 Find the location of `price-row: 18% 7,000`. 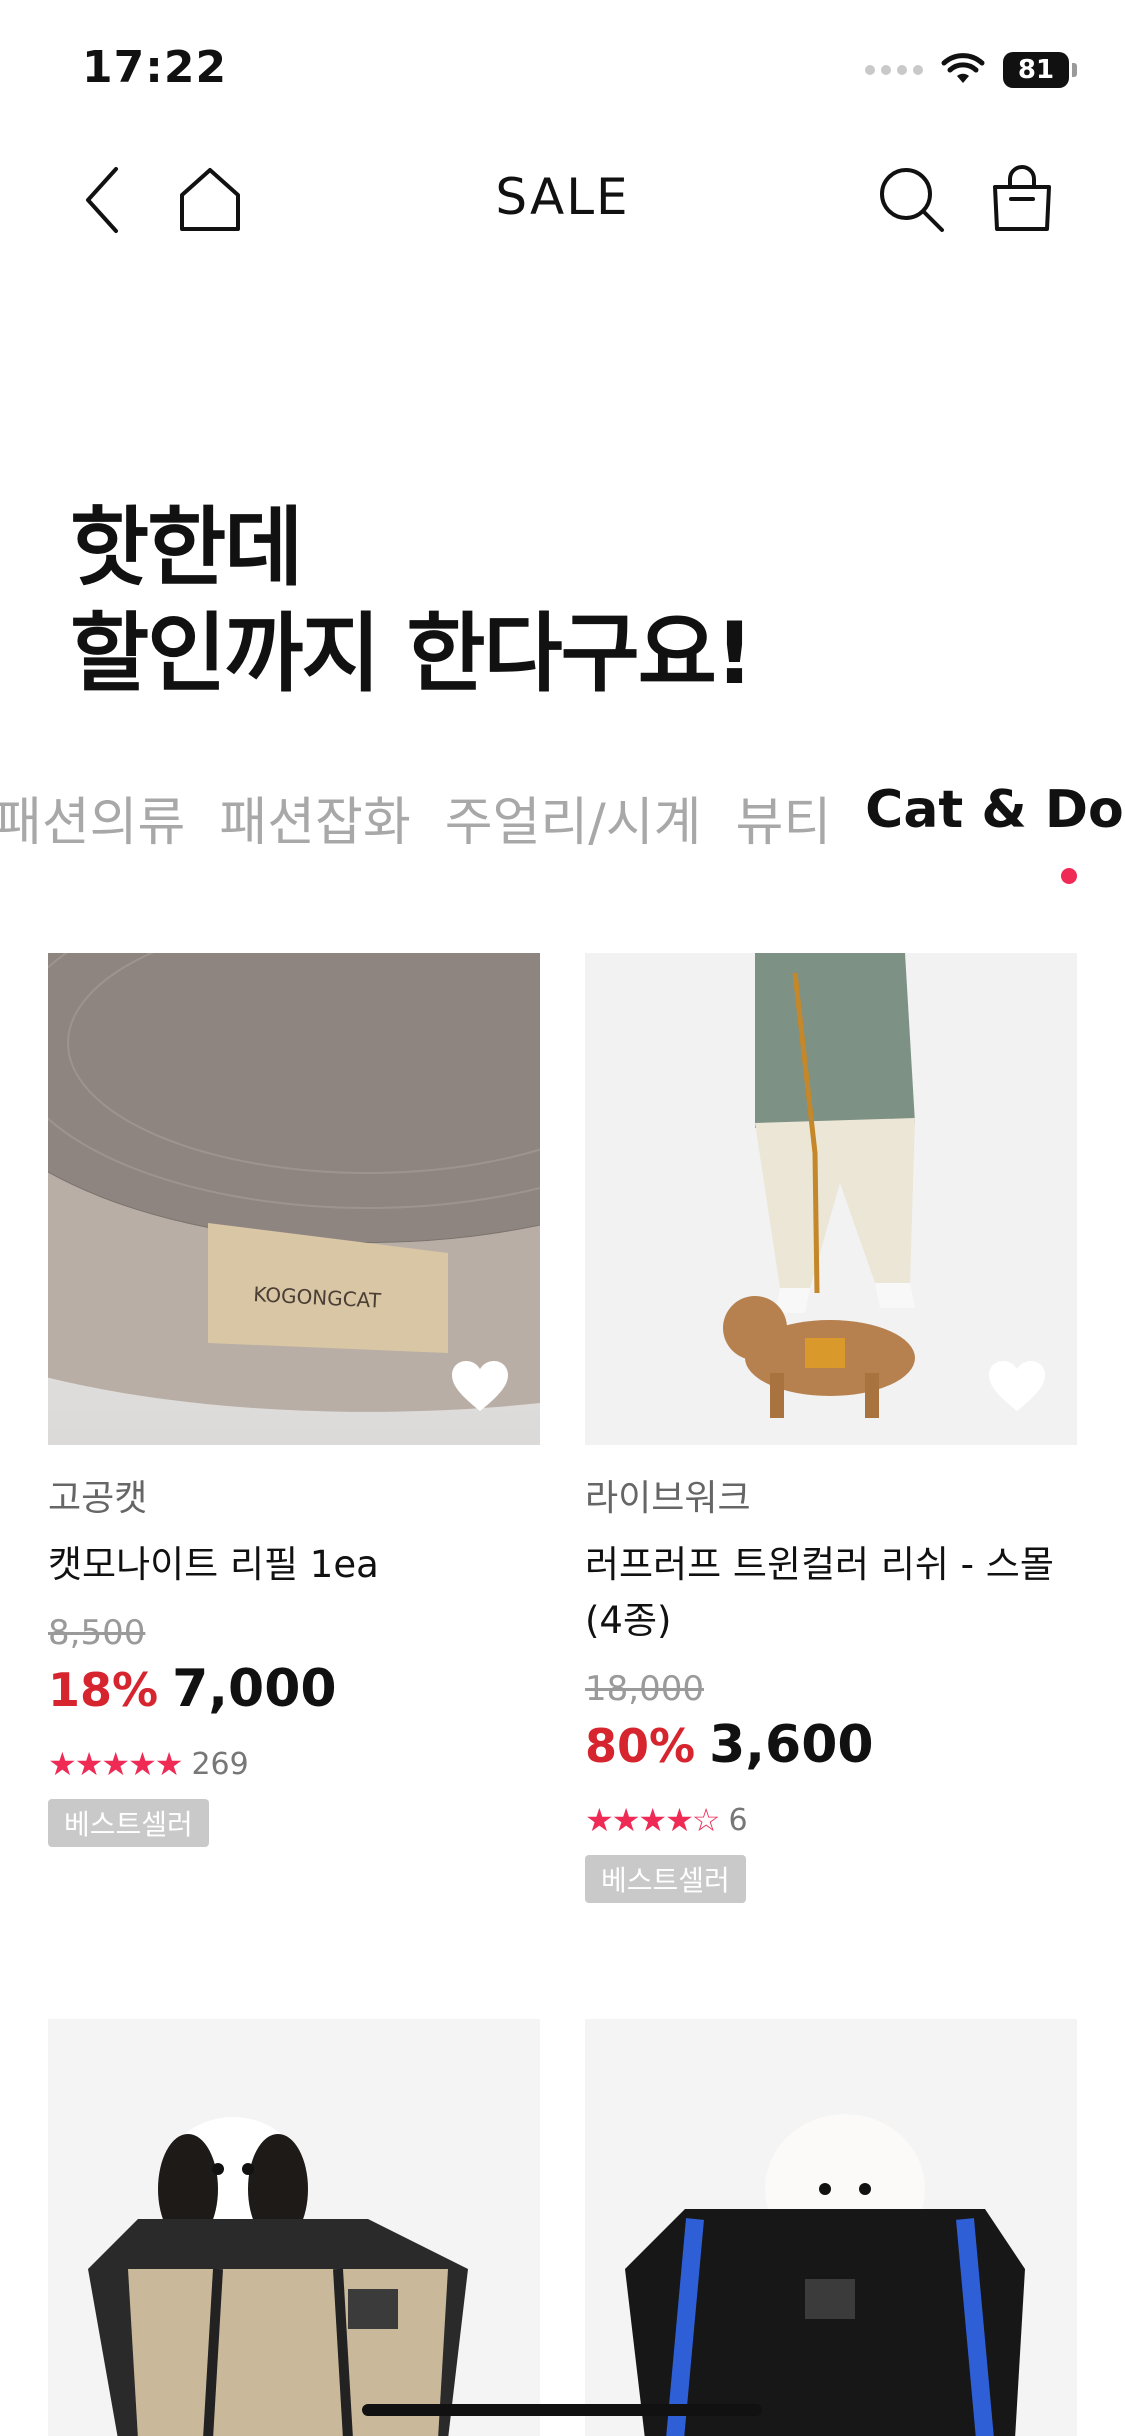

price-row: 18% 7,000 is located at coordinates (294, 1689).